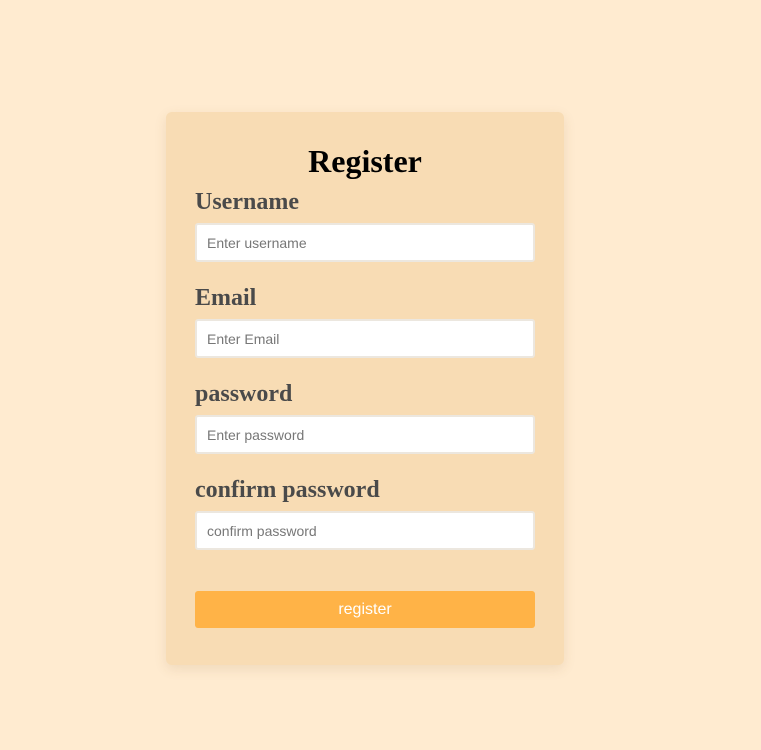 Image resolution: width=761 pixels, height=750 pixels. What do you see at coordinates (365, 161) in the screenshot?
I see `form-title: Register` at bounding box center [365, 161].